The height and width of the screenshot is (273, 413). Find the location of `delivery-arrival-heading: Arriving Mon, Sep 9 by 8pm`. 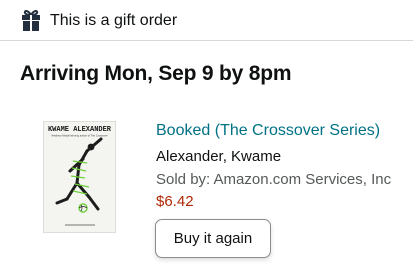

delivery-arrival-heading: Arriving Mon, Sep 9 by 8pm is located at coordinates (156, 73).